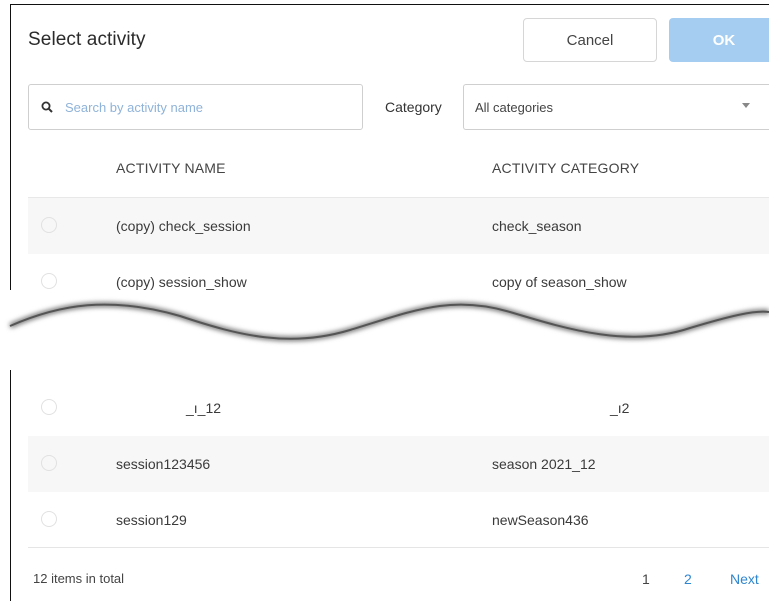  I want to click on search-icon, so click(47, 107).